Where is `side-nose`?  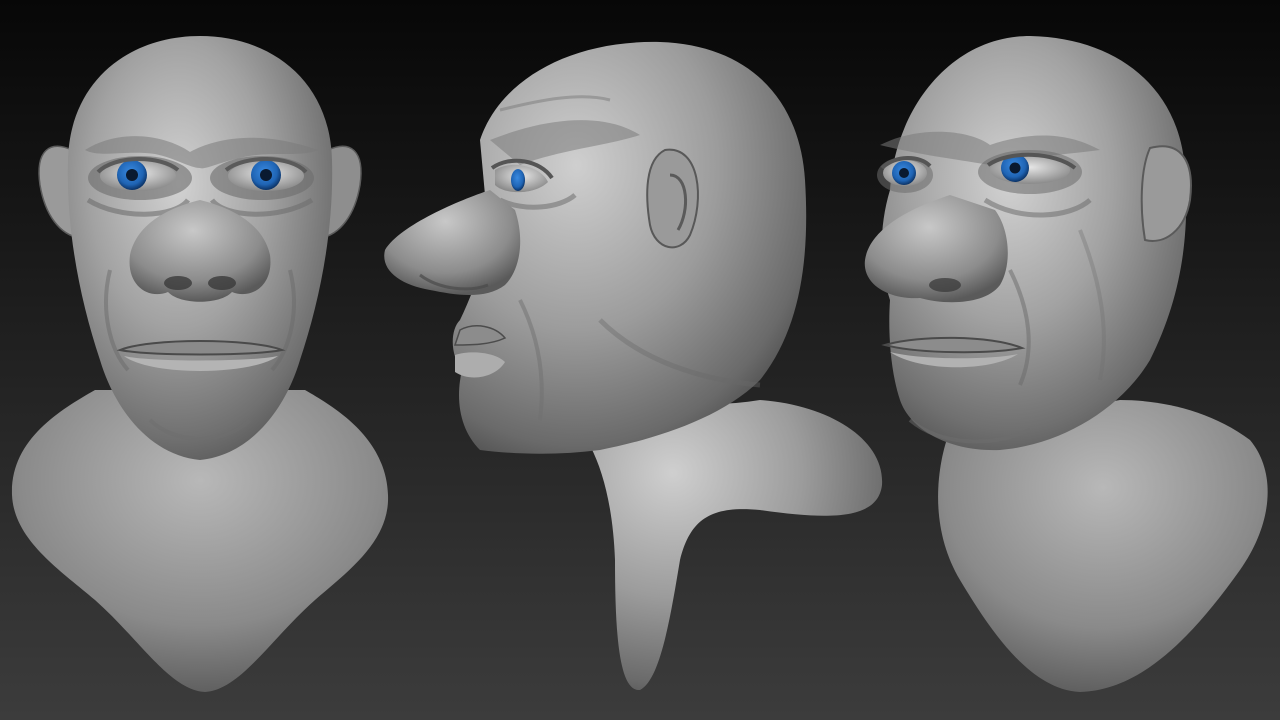
side-nose is located at coordinates (452, 242).